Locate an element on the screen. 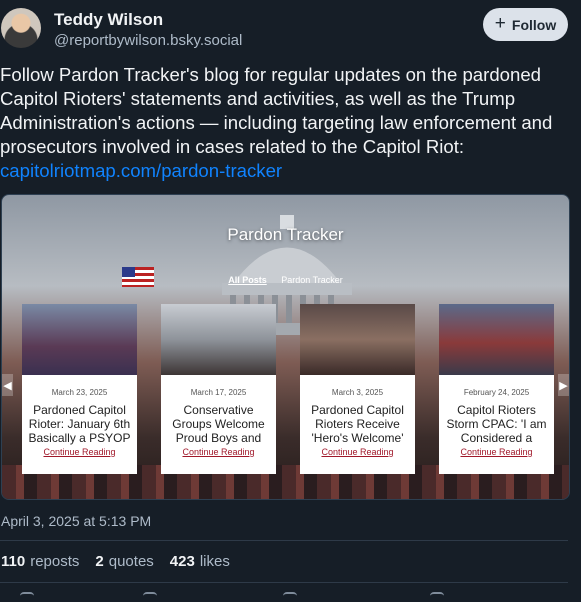  follow-button-label: Follow is located at coordinates (534, 24).